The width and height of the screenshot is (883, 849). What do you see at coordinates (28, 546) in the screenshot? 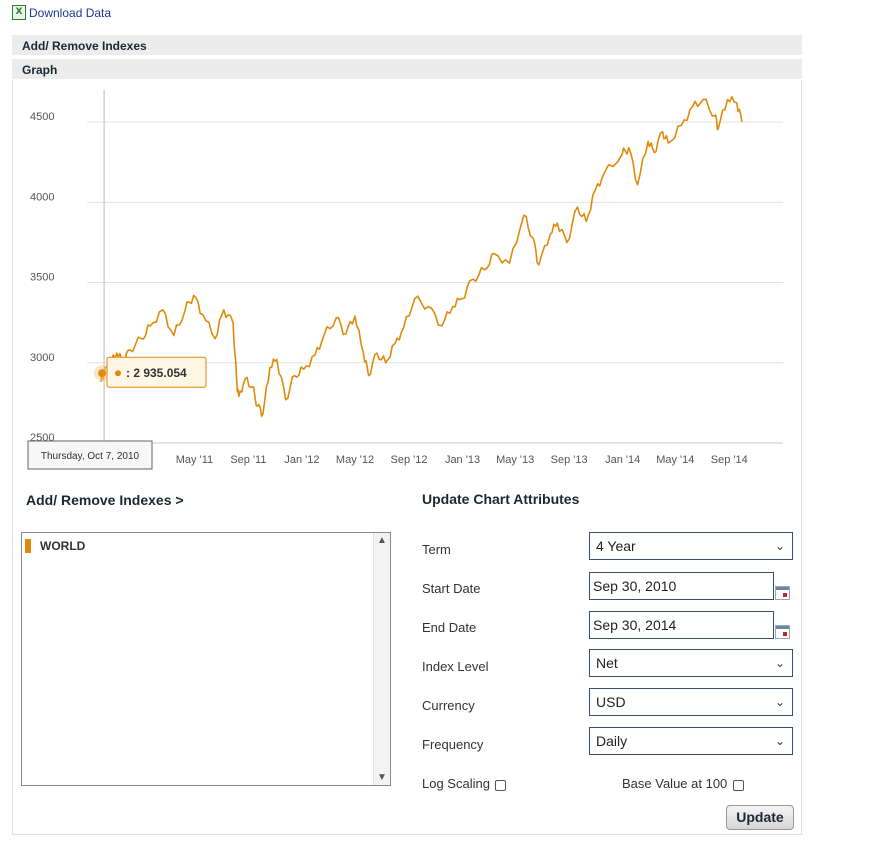
I see `series-color-swatch` at bounding box center [28, 546].